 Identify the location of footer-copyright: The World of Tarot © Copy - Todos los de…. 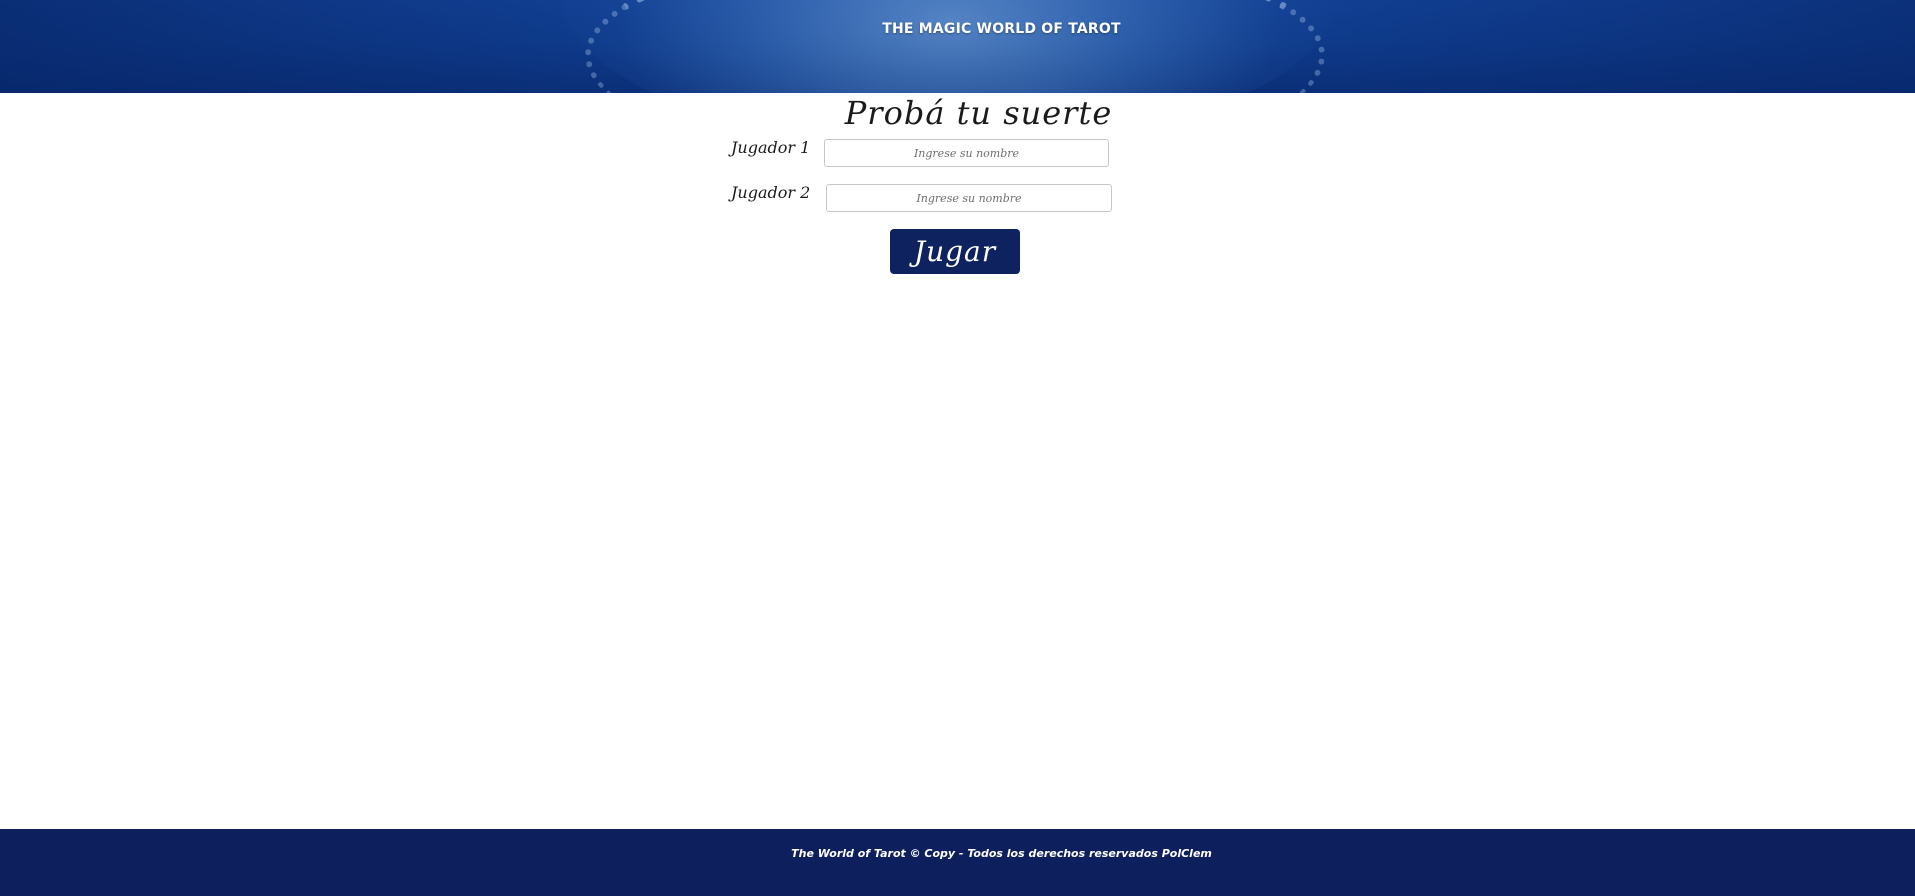
(1001, 853).